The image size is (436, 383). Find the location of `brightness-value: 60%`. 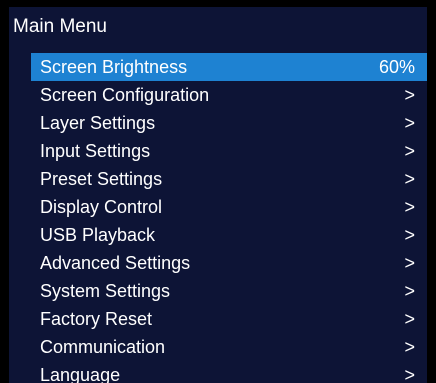

brightness-value: 60% is located at coordinates (396, 67).